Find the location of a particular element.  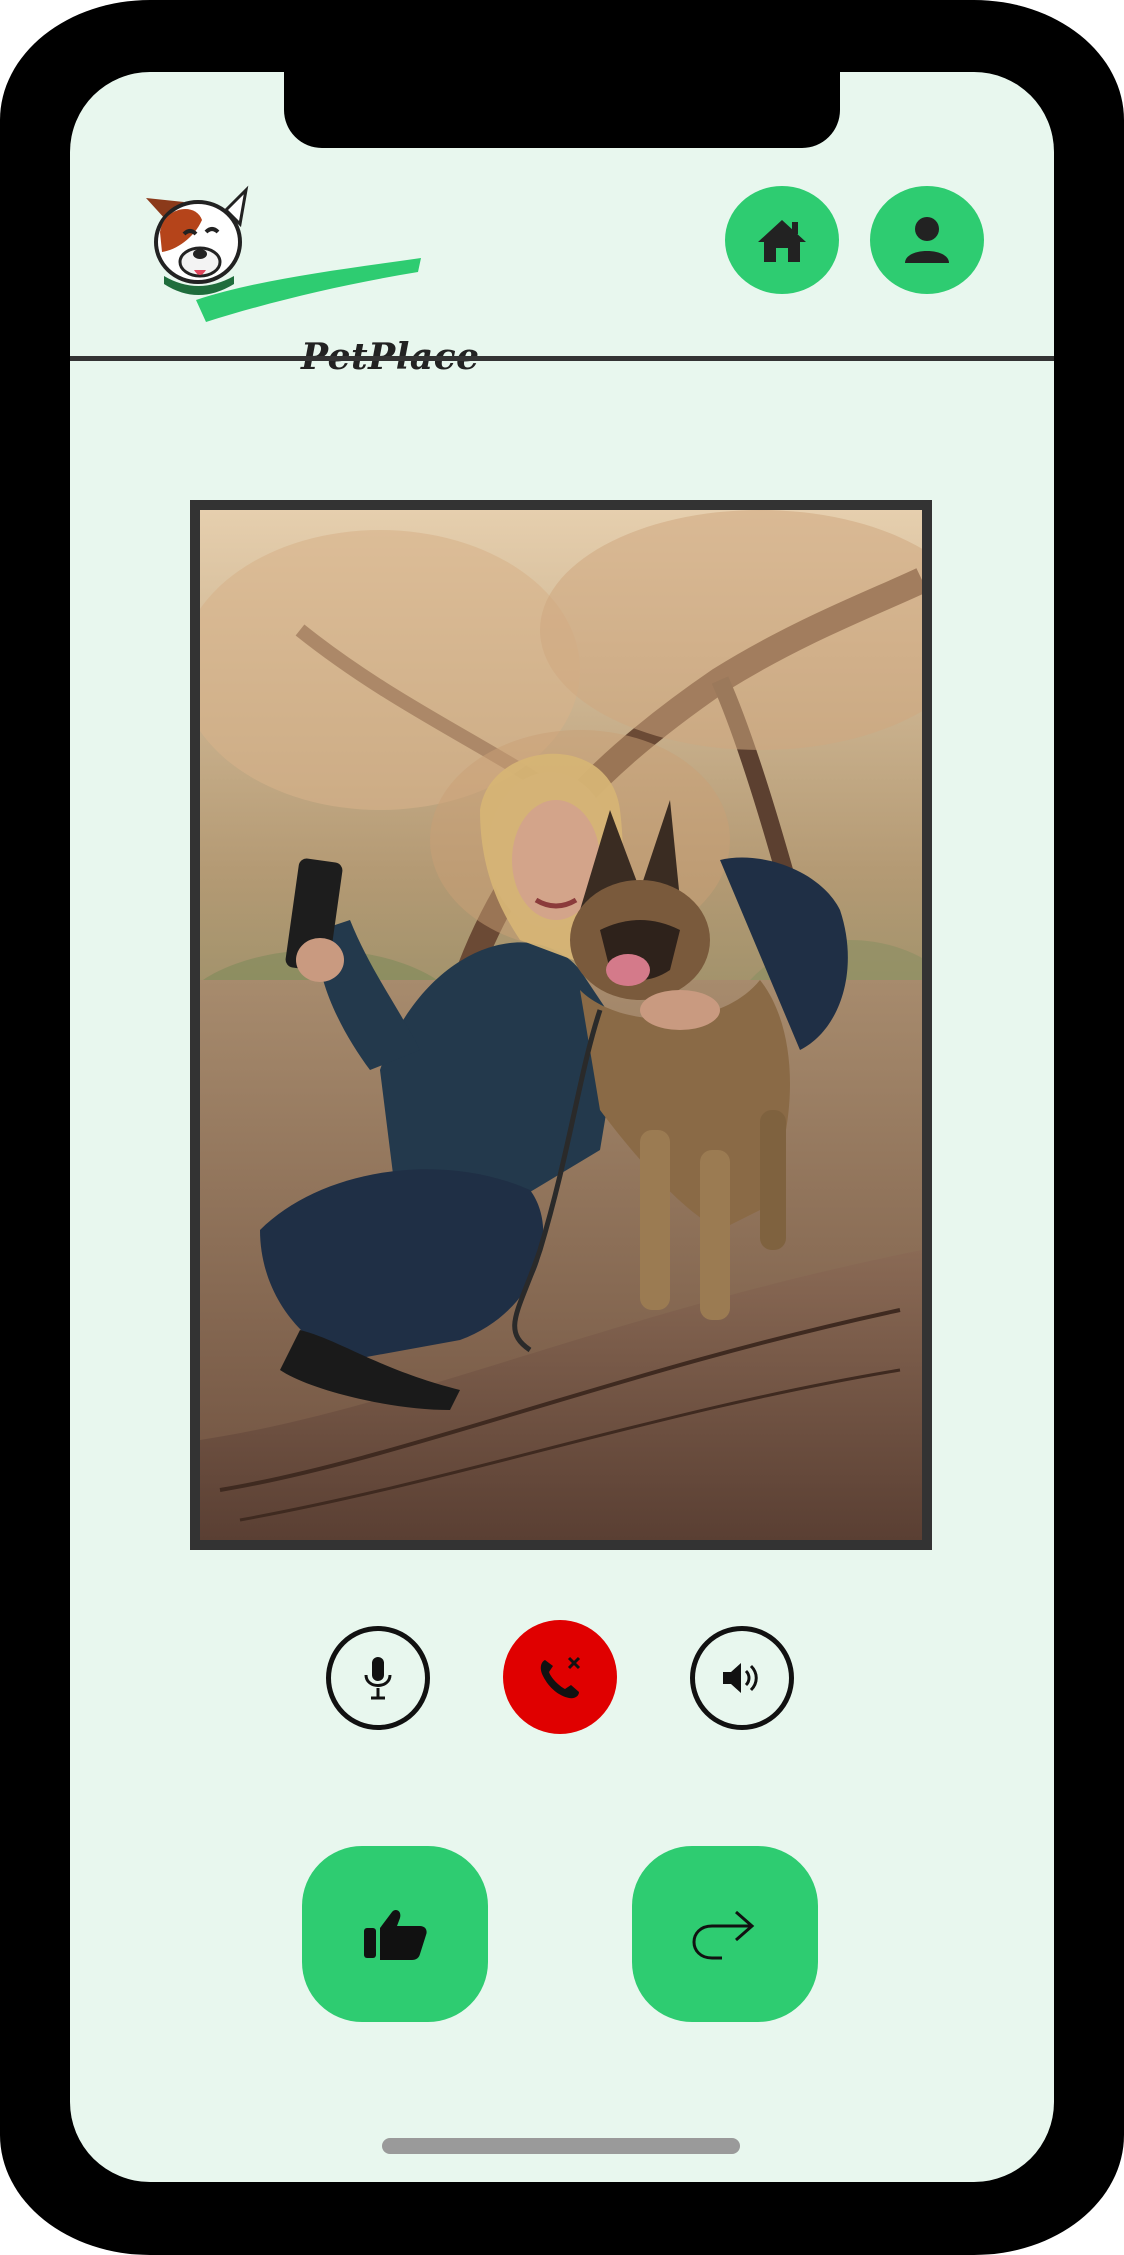

thumbs-up-icon is located at coordinates (395, 1935).